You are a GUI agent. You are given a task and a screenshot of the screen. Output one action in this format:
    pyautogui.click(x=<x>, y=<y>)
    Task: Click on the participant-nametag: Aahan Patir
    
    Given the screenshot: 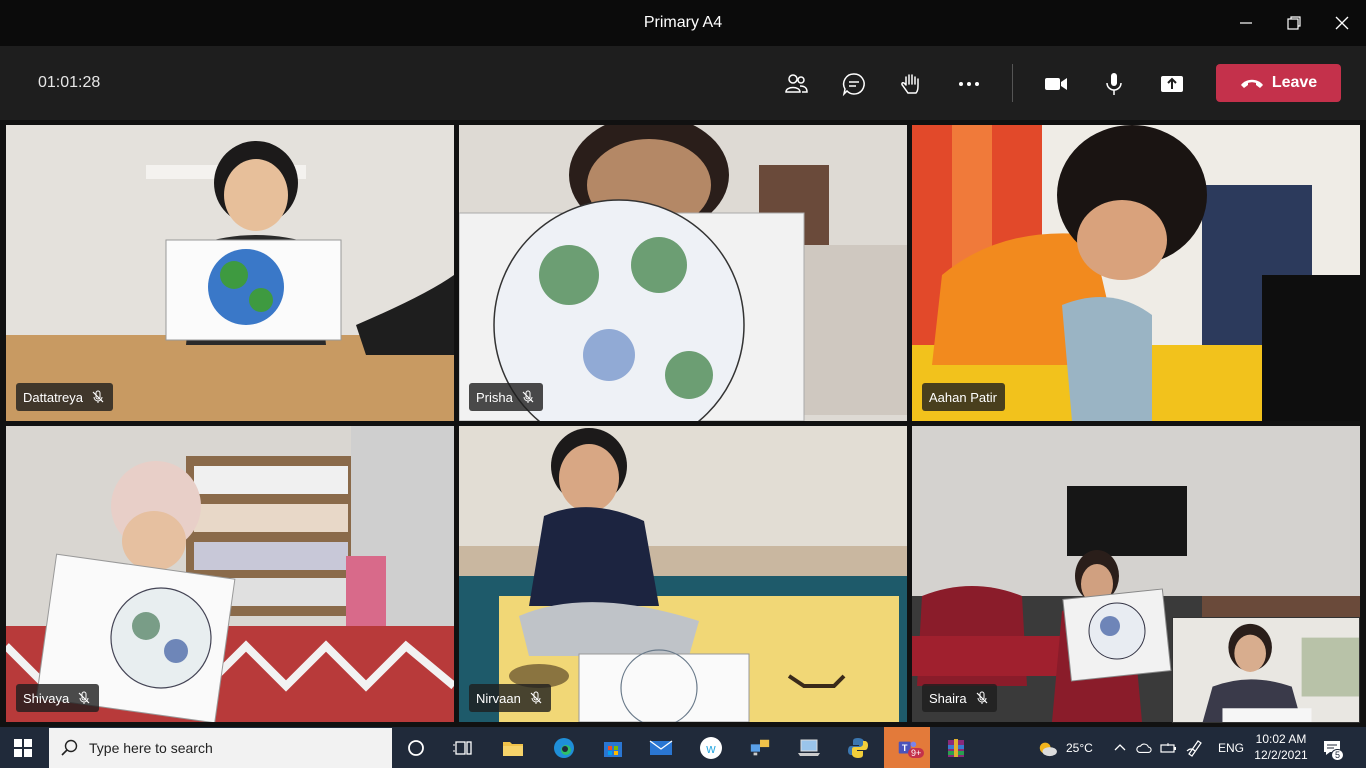 What is the action you would take?
    pyautogui.click(x=963, y=397)
    